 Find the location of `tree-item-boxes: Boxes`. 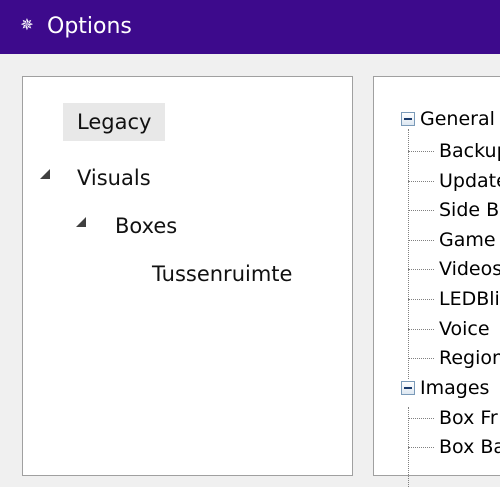

tree-item-boxes: Boxes is located at coordinates (146, 226).